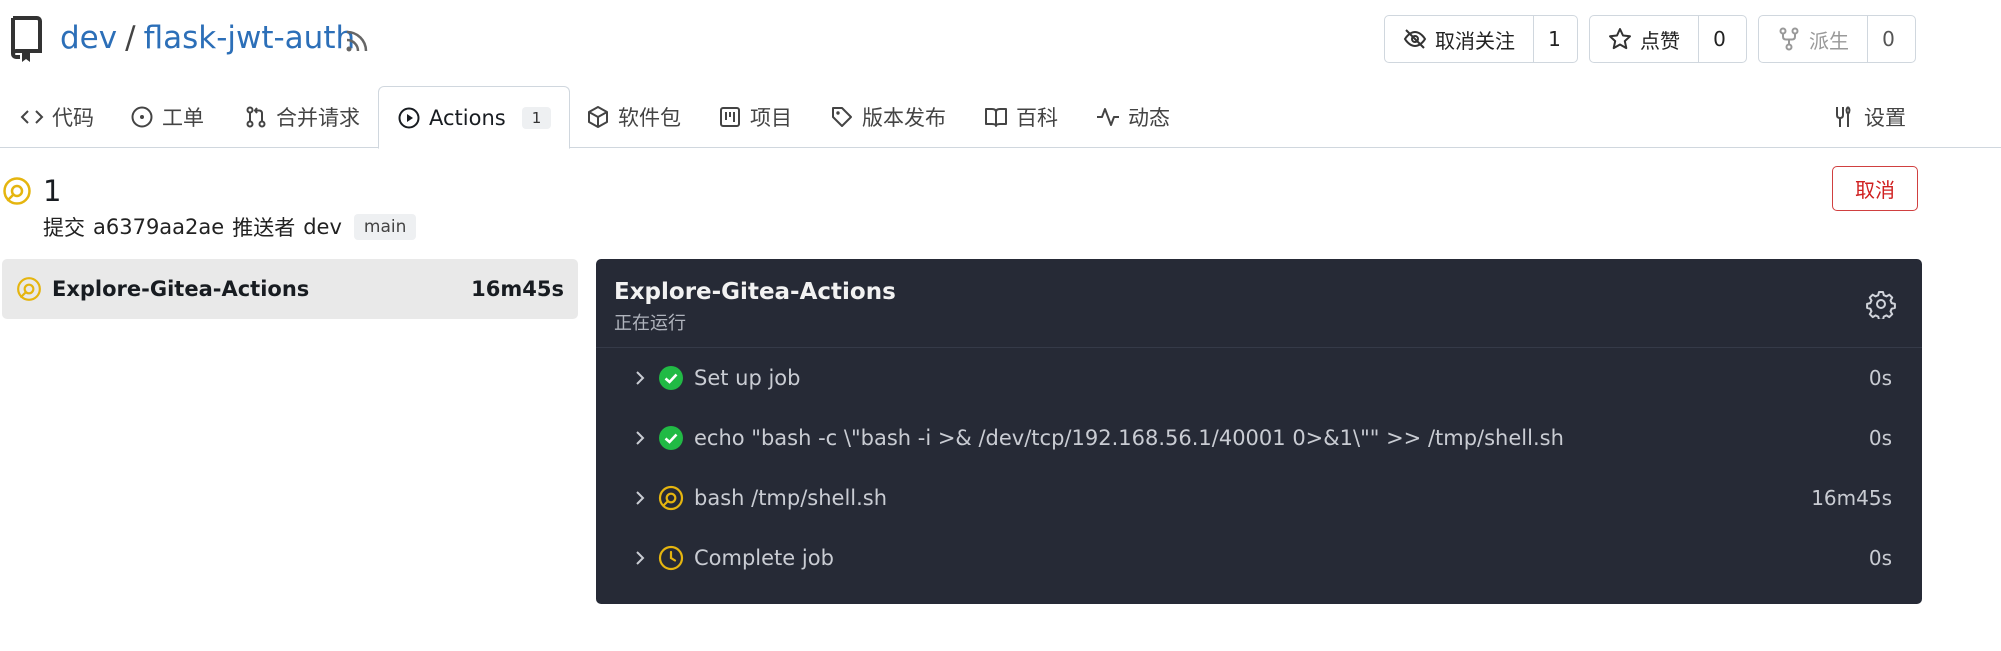  I want to click on branch-tag: main, so click(385, 227).